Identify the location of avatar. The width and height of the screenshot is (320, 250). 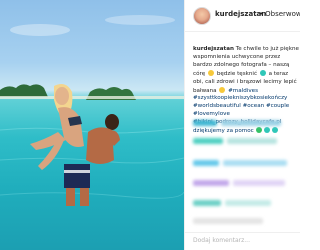
(202, 16).